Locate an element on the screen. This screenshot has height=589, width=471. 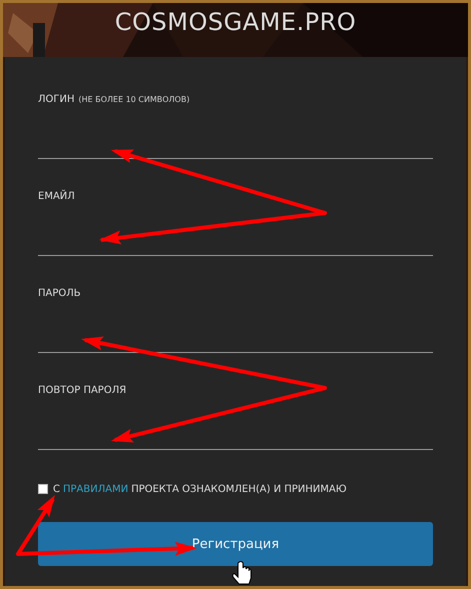
hand-cursor-icon is located at coordinates (242, 572).